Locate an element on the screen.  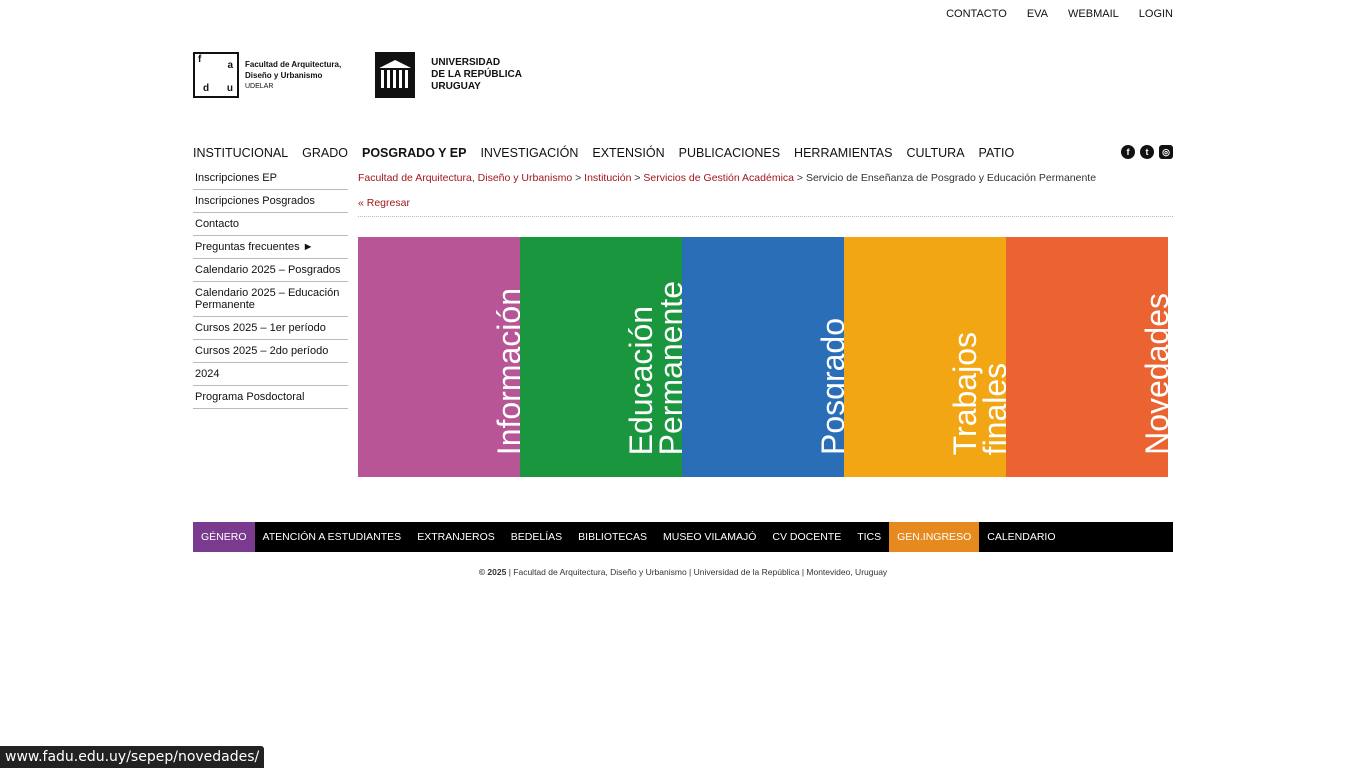
tile-label: Información is located at coordinates (505, 371).